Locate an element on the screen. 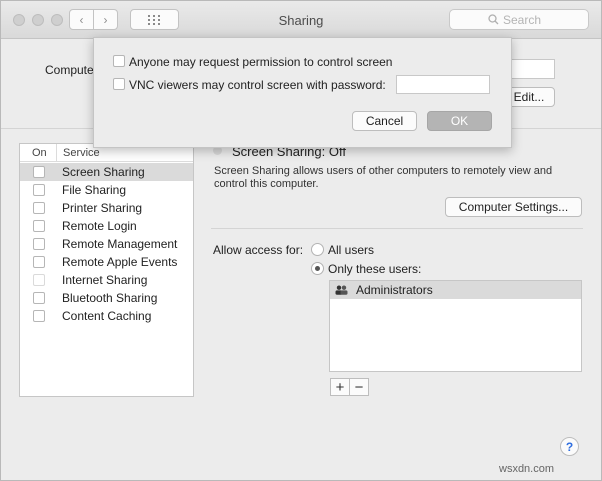 The image size is (602, 481). search-icon is located at coordinates (493, 19).